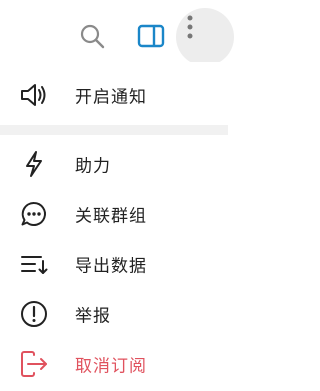 The width and height of the screenshot is (320, 391). What do you see at coordinates (114, 164) in the screenshot?
I see `menu-item-boost: 助力` at bounding box center [114, 164].